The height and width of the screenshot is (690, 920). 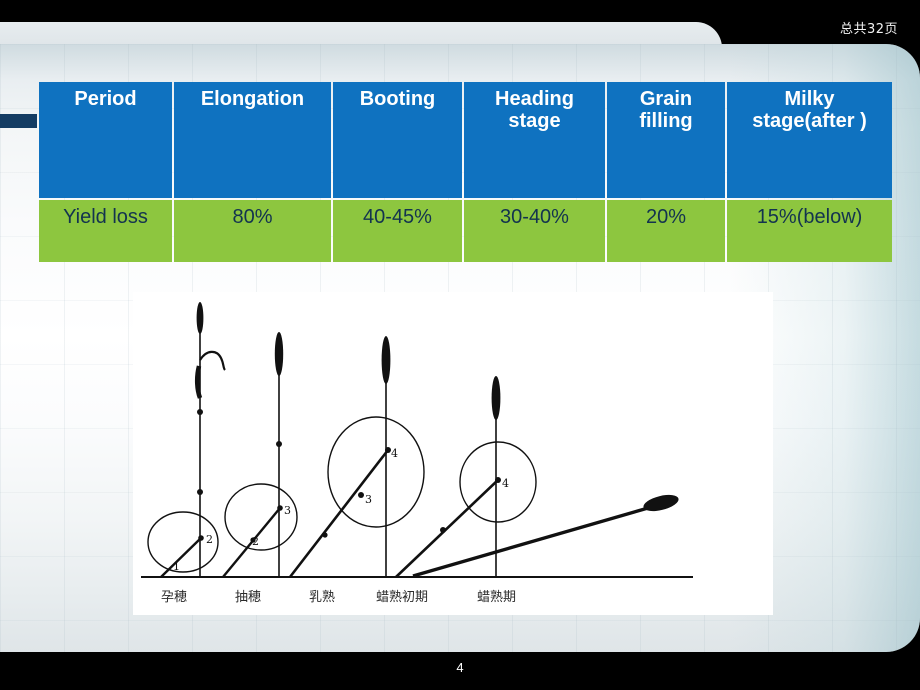 I want to click on node-label-1: 1, so click(x=176, y=566).